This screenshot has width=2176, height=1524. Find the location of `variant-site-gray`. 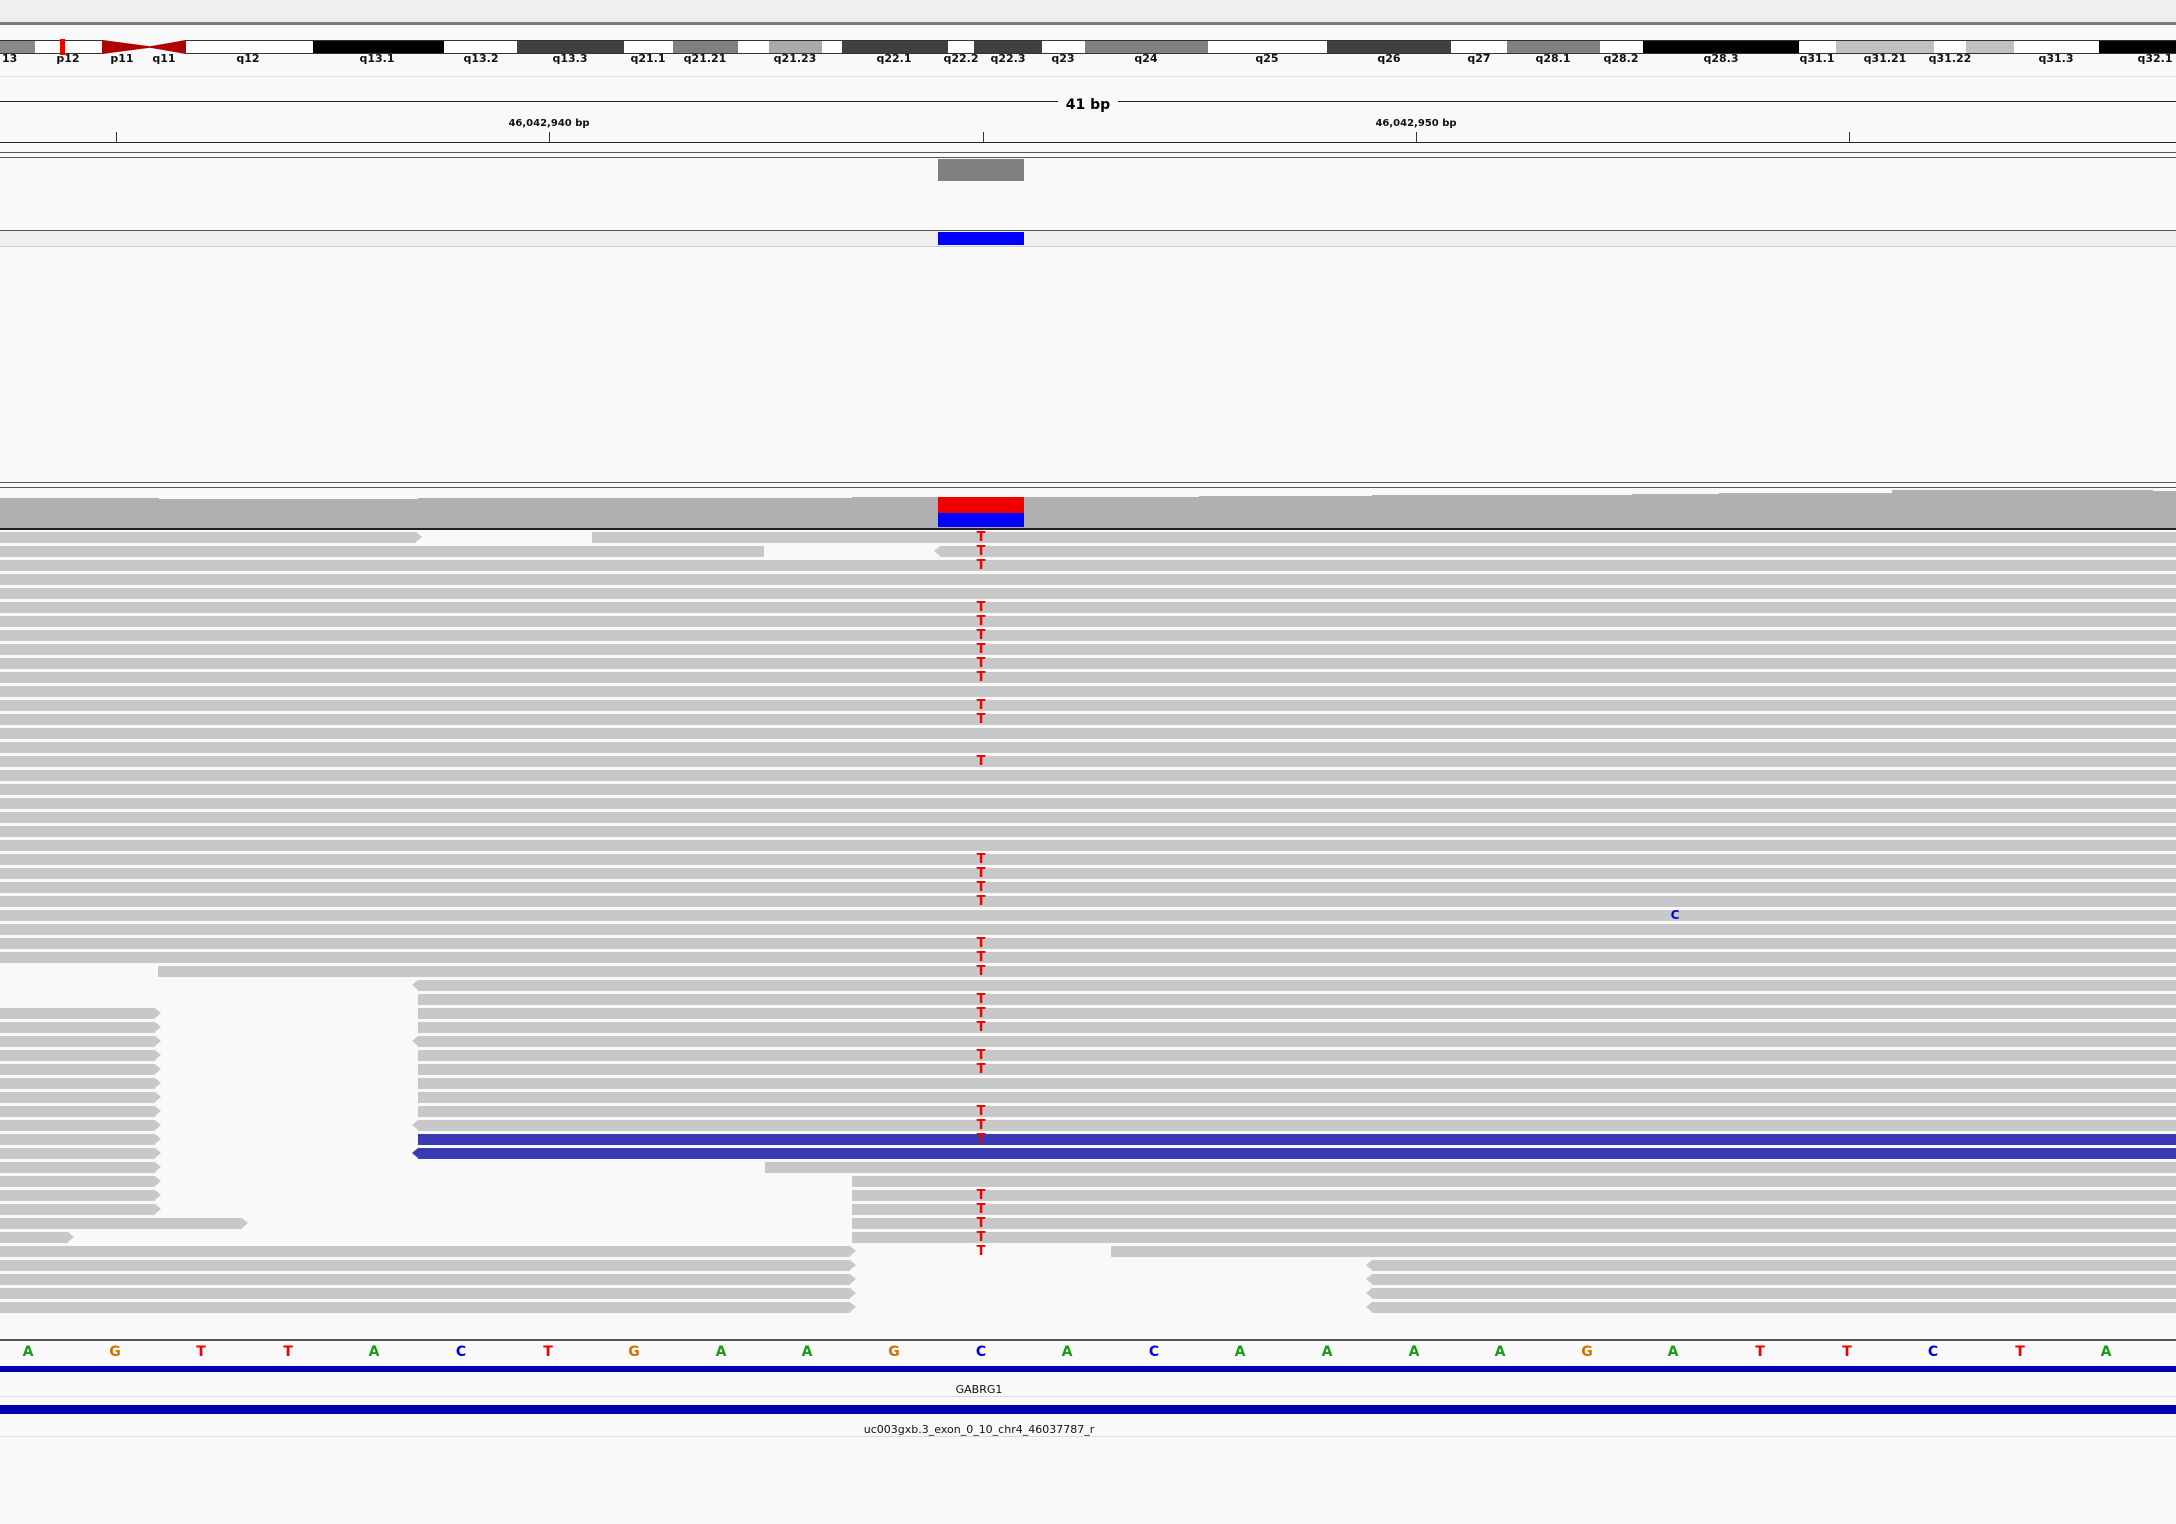

variant-site-gray is located at coordinates (981, 170).